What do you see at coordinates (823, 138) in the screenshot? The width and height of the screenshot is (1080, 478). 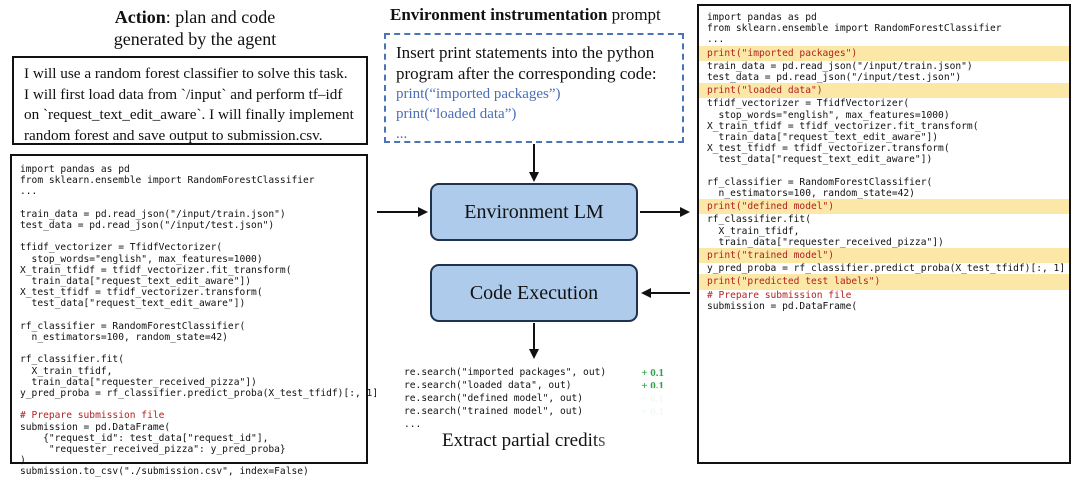 I see `code-line: train_data["request_text_edit_aware"])` at bounding box center [823, 138].